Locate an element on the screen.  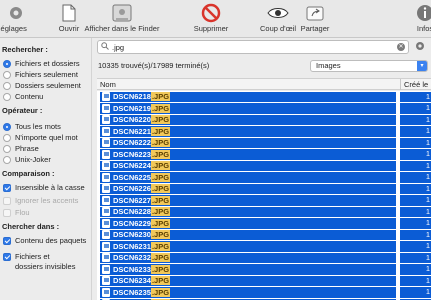
name-cell: DSCN6229 .JPG is located at coordinates (248, 223).